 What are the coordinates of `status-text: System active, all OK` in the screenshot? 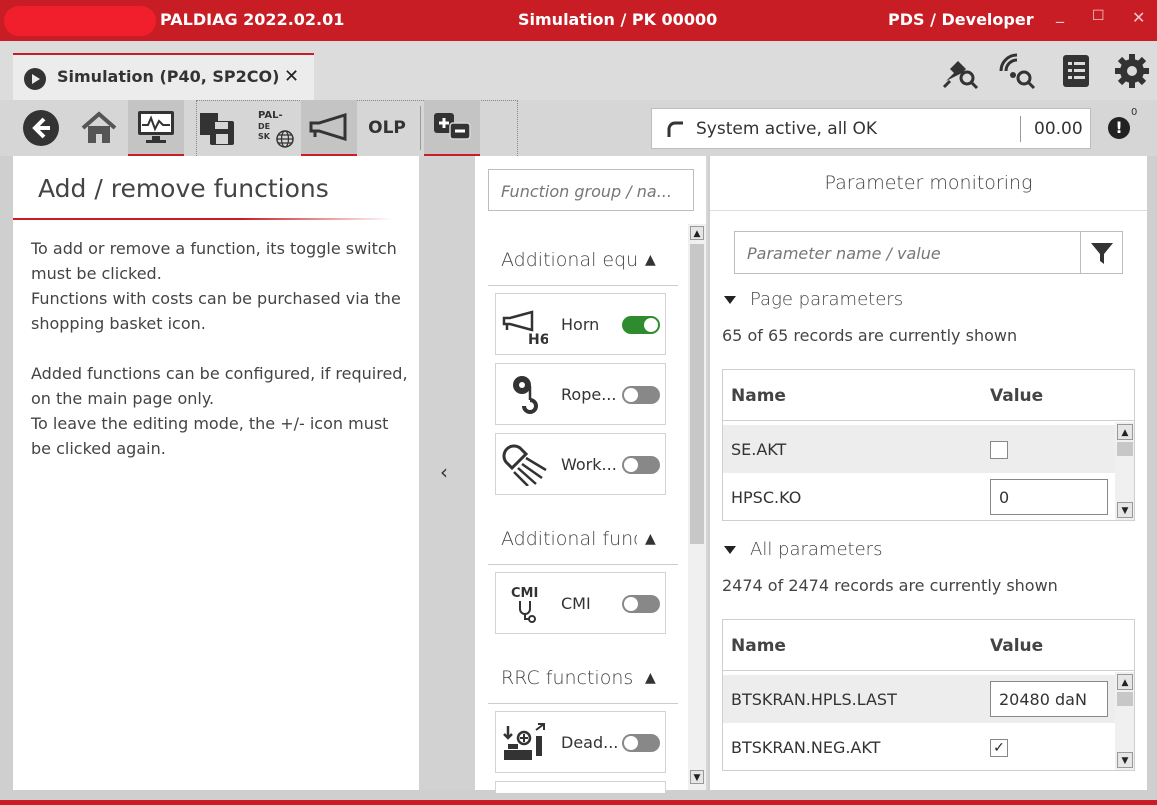 It's located at (787, 129).